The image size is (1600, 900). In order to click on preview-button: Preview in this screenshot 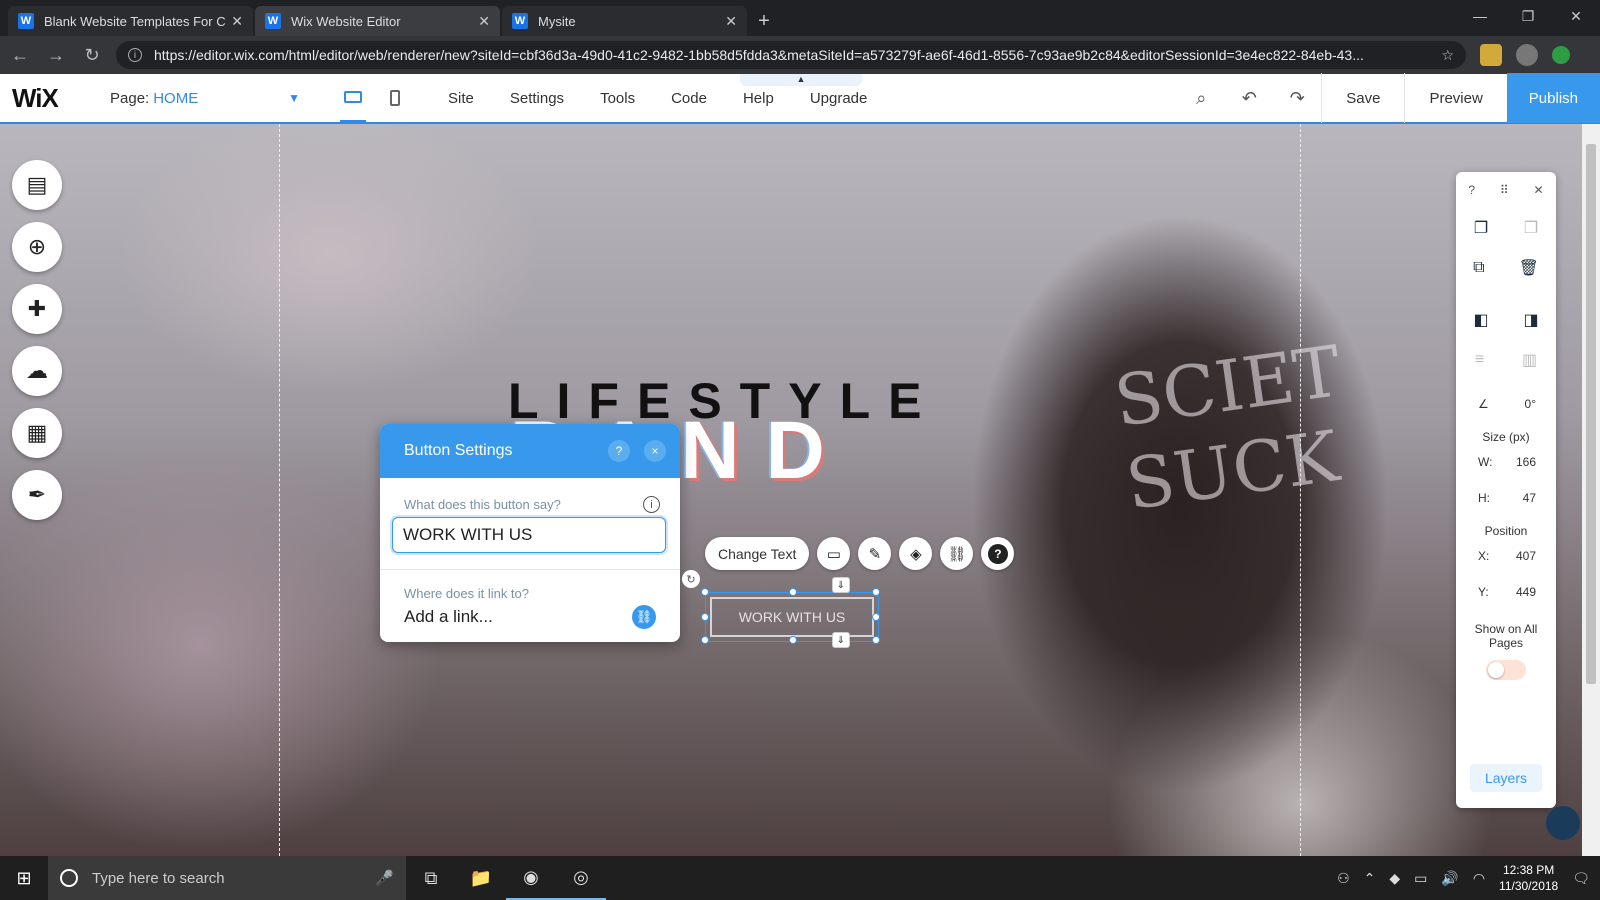, I will do `click(1455, 98)`.